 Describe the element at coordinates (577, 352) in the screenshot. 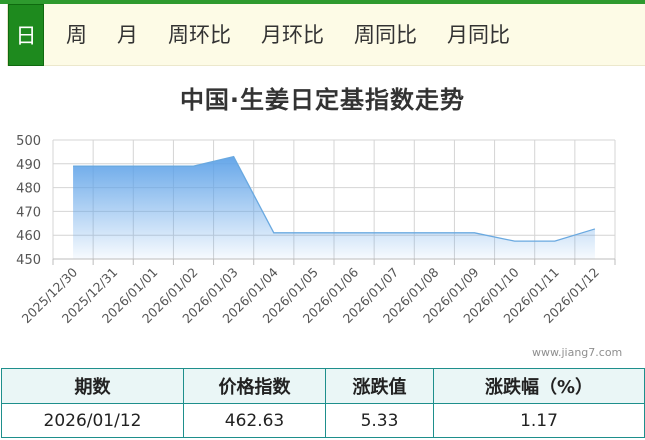

I see `site-watermark: www.jiang7.com` at that location.